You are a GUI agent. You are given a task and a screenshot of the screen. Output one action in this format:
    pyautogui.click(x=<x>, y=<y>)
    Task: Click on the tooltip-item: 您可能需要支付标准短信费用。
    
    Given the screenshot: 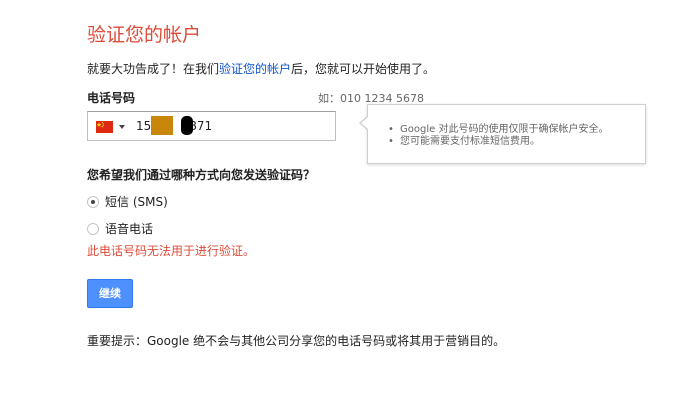 What is the action you would take?
    pyautogui.click(x=498, y=142)
    